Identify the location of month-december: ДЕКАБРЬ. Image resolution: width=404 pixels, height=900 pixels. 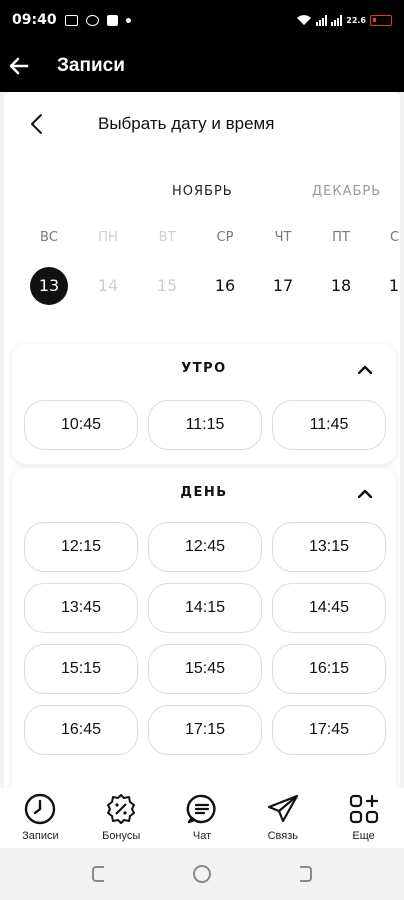
(346, 191).